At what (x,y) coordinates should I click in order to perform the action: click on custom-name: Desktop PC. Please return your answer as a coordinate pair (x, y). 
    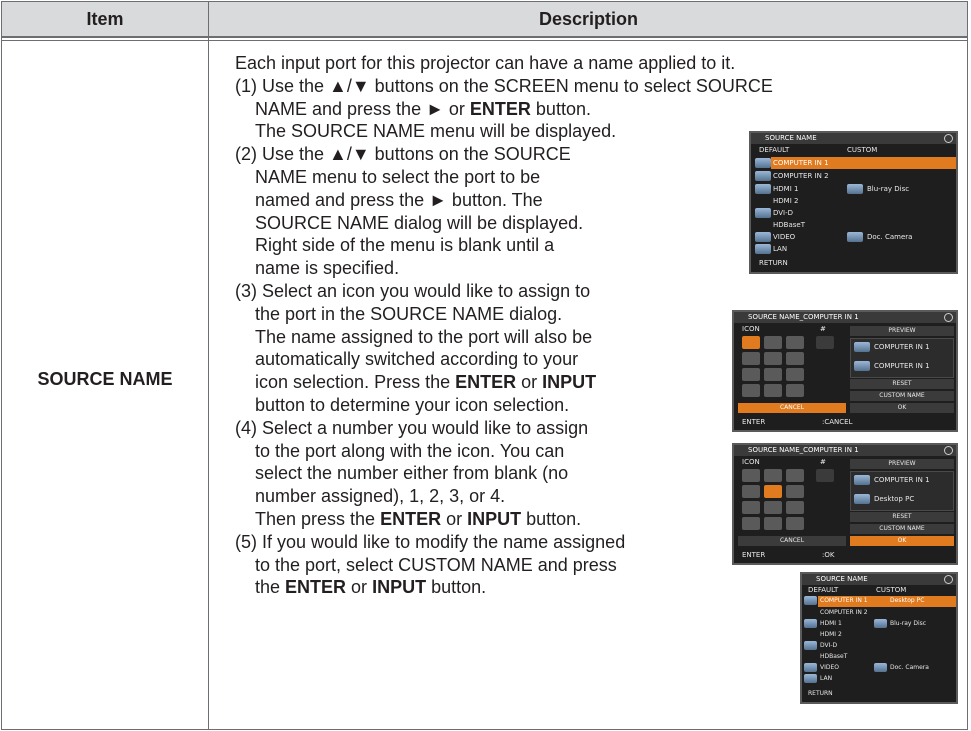
    Looking at the image, I should click on (907, 600).